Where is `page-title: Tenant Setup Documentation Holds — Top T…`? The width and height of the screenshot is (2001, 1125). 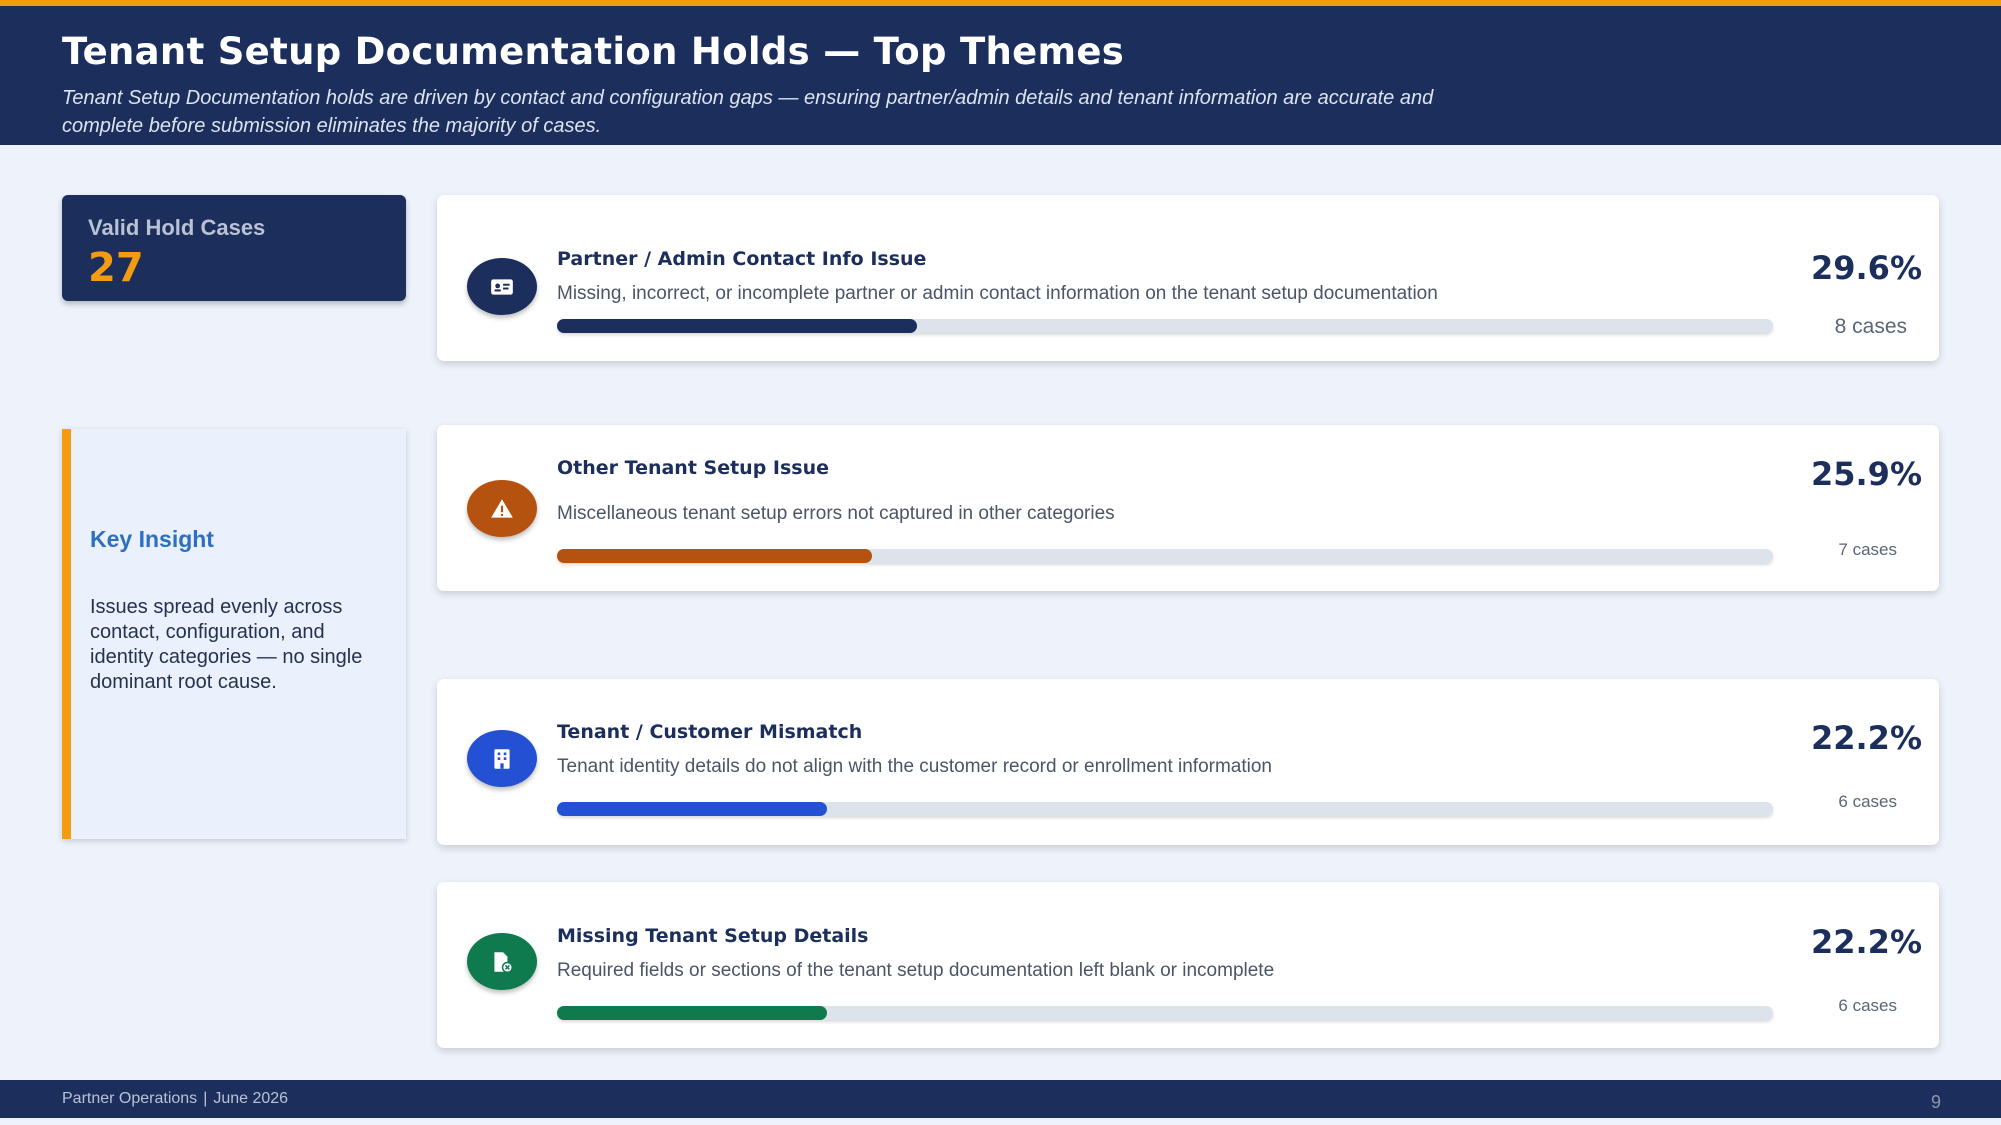
page-title: Tenant Setup Documentation Holds — Top T… is located at coordinates (593, 51).